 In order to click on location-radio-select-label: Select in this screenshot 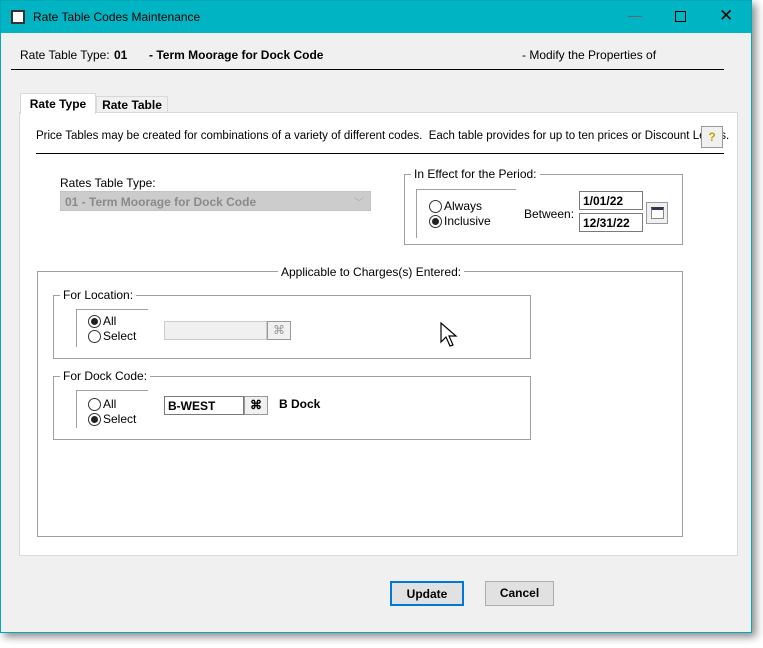, I will do `click(120, 336)`.